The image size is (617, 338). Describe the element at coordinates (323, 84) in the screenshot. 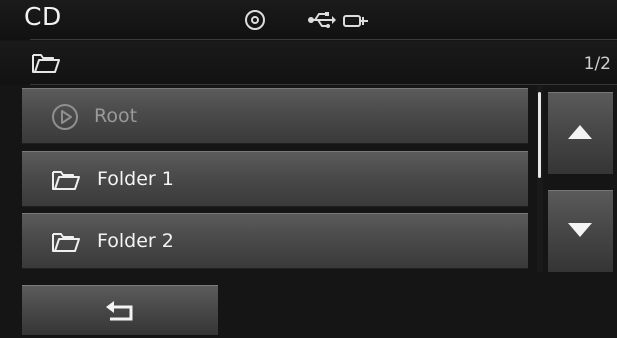

I see `path-divider` at that location.